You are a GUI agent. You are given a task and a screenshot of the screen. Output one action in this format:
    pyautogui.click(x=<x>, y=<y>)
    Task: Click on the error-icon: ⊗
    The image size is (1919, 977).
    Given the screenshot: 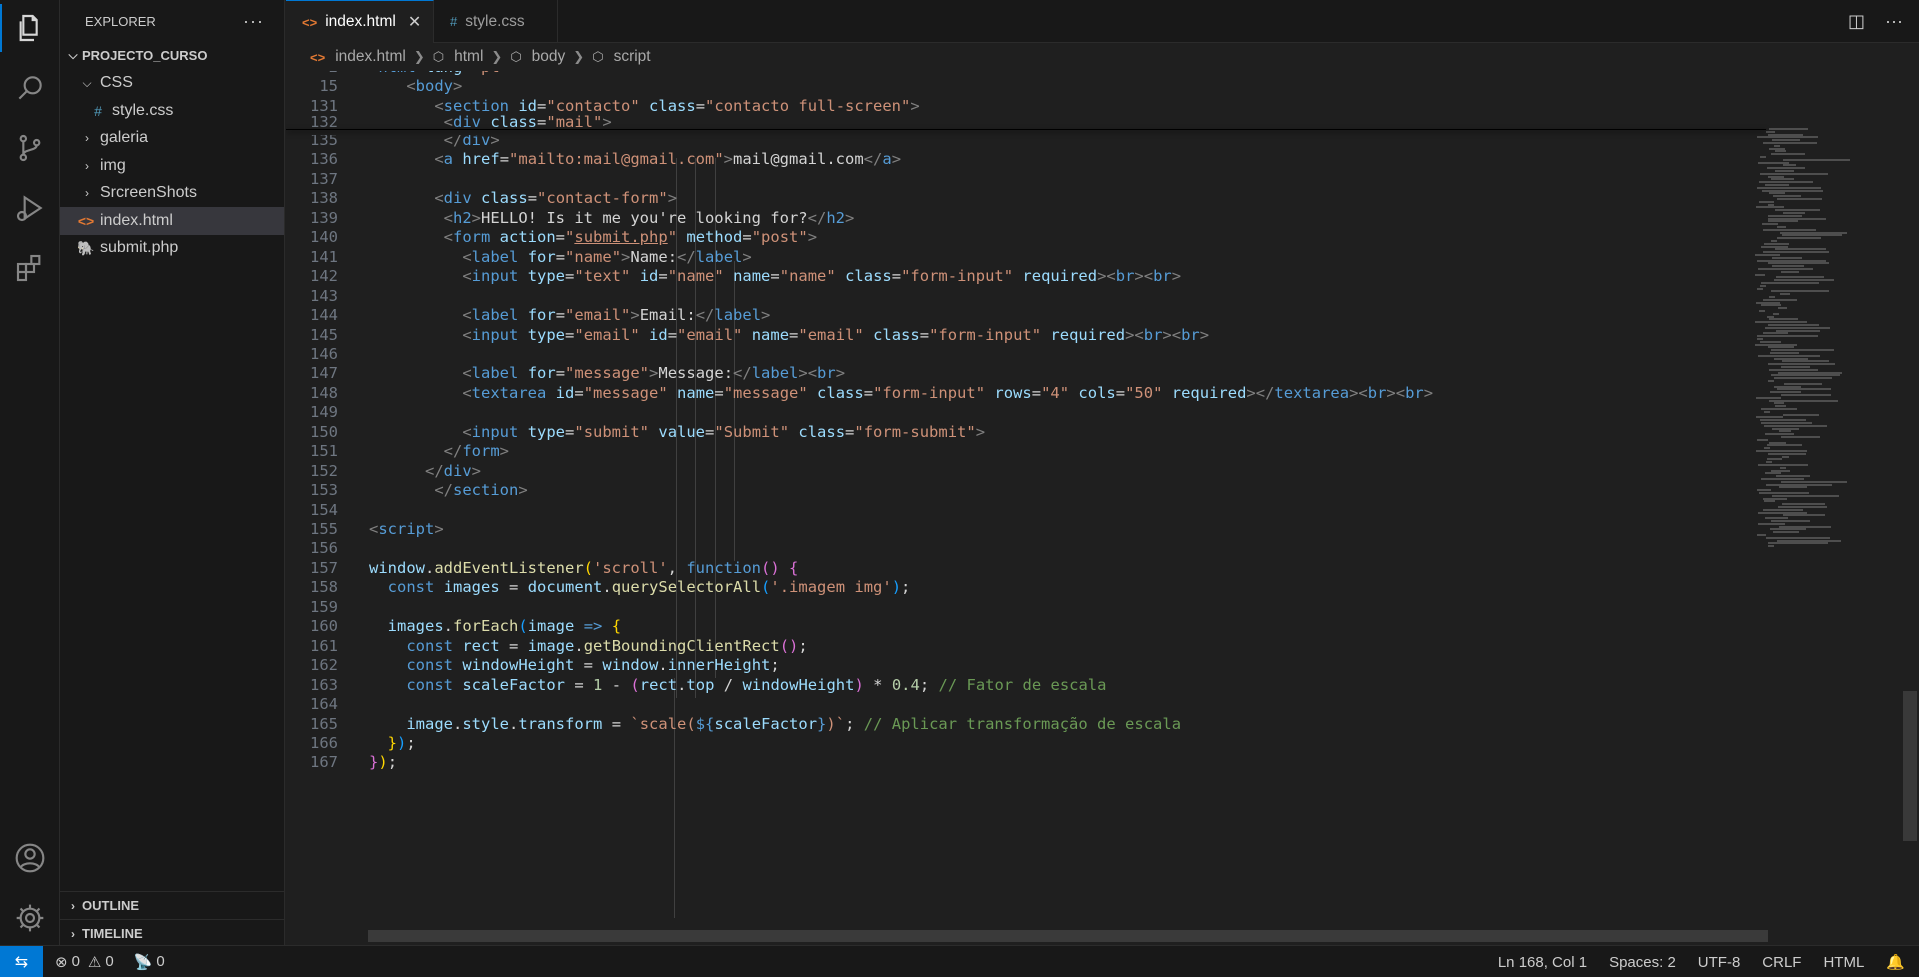 What is the action you would take?
    pyautogui.click(x=61, y=962)
    